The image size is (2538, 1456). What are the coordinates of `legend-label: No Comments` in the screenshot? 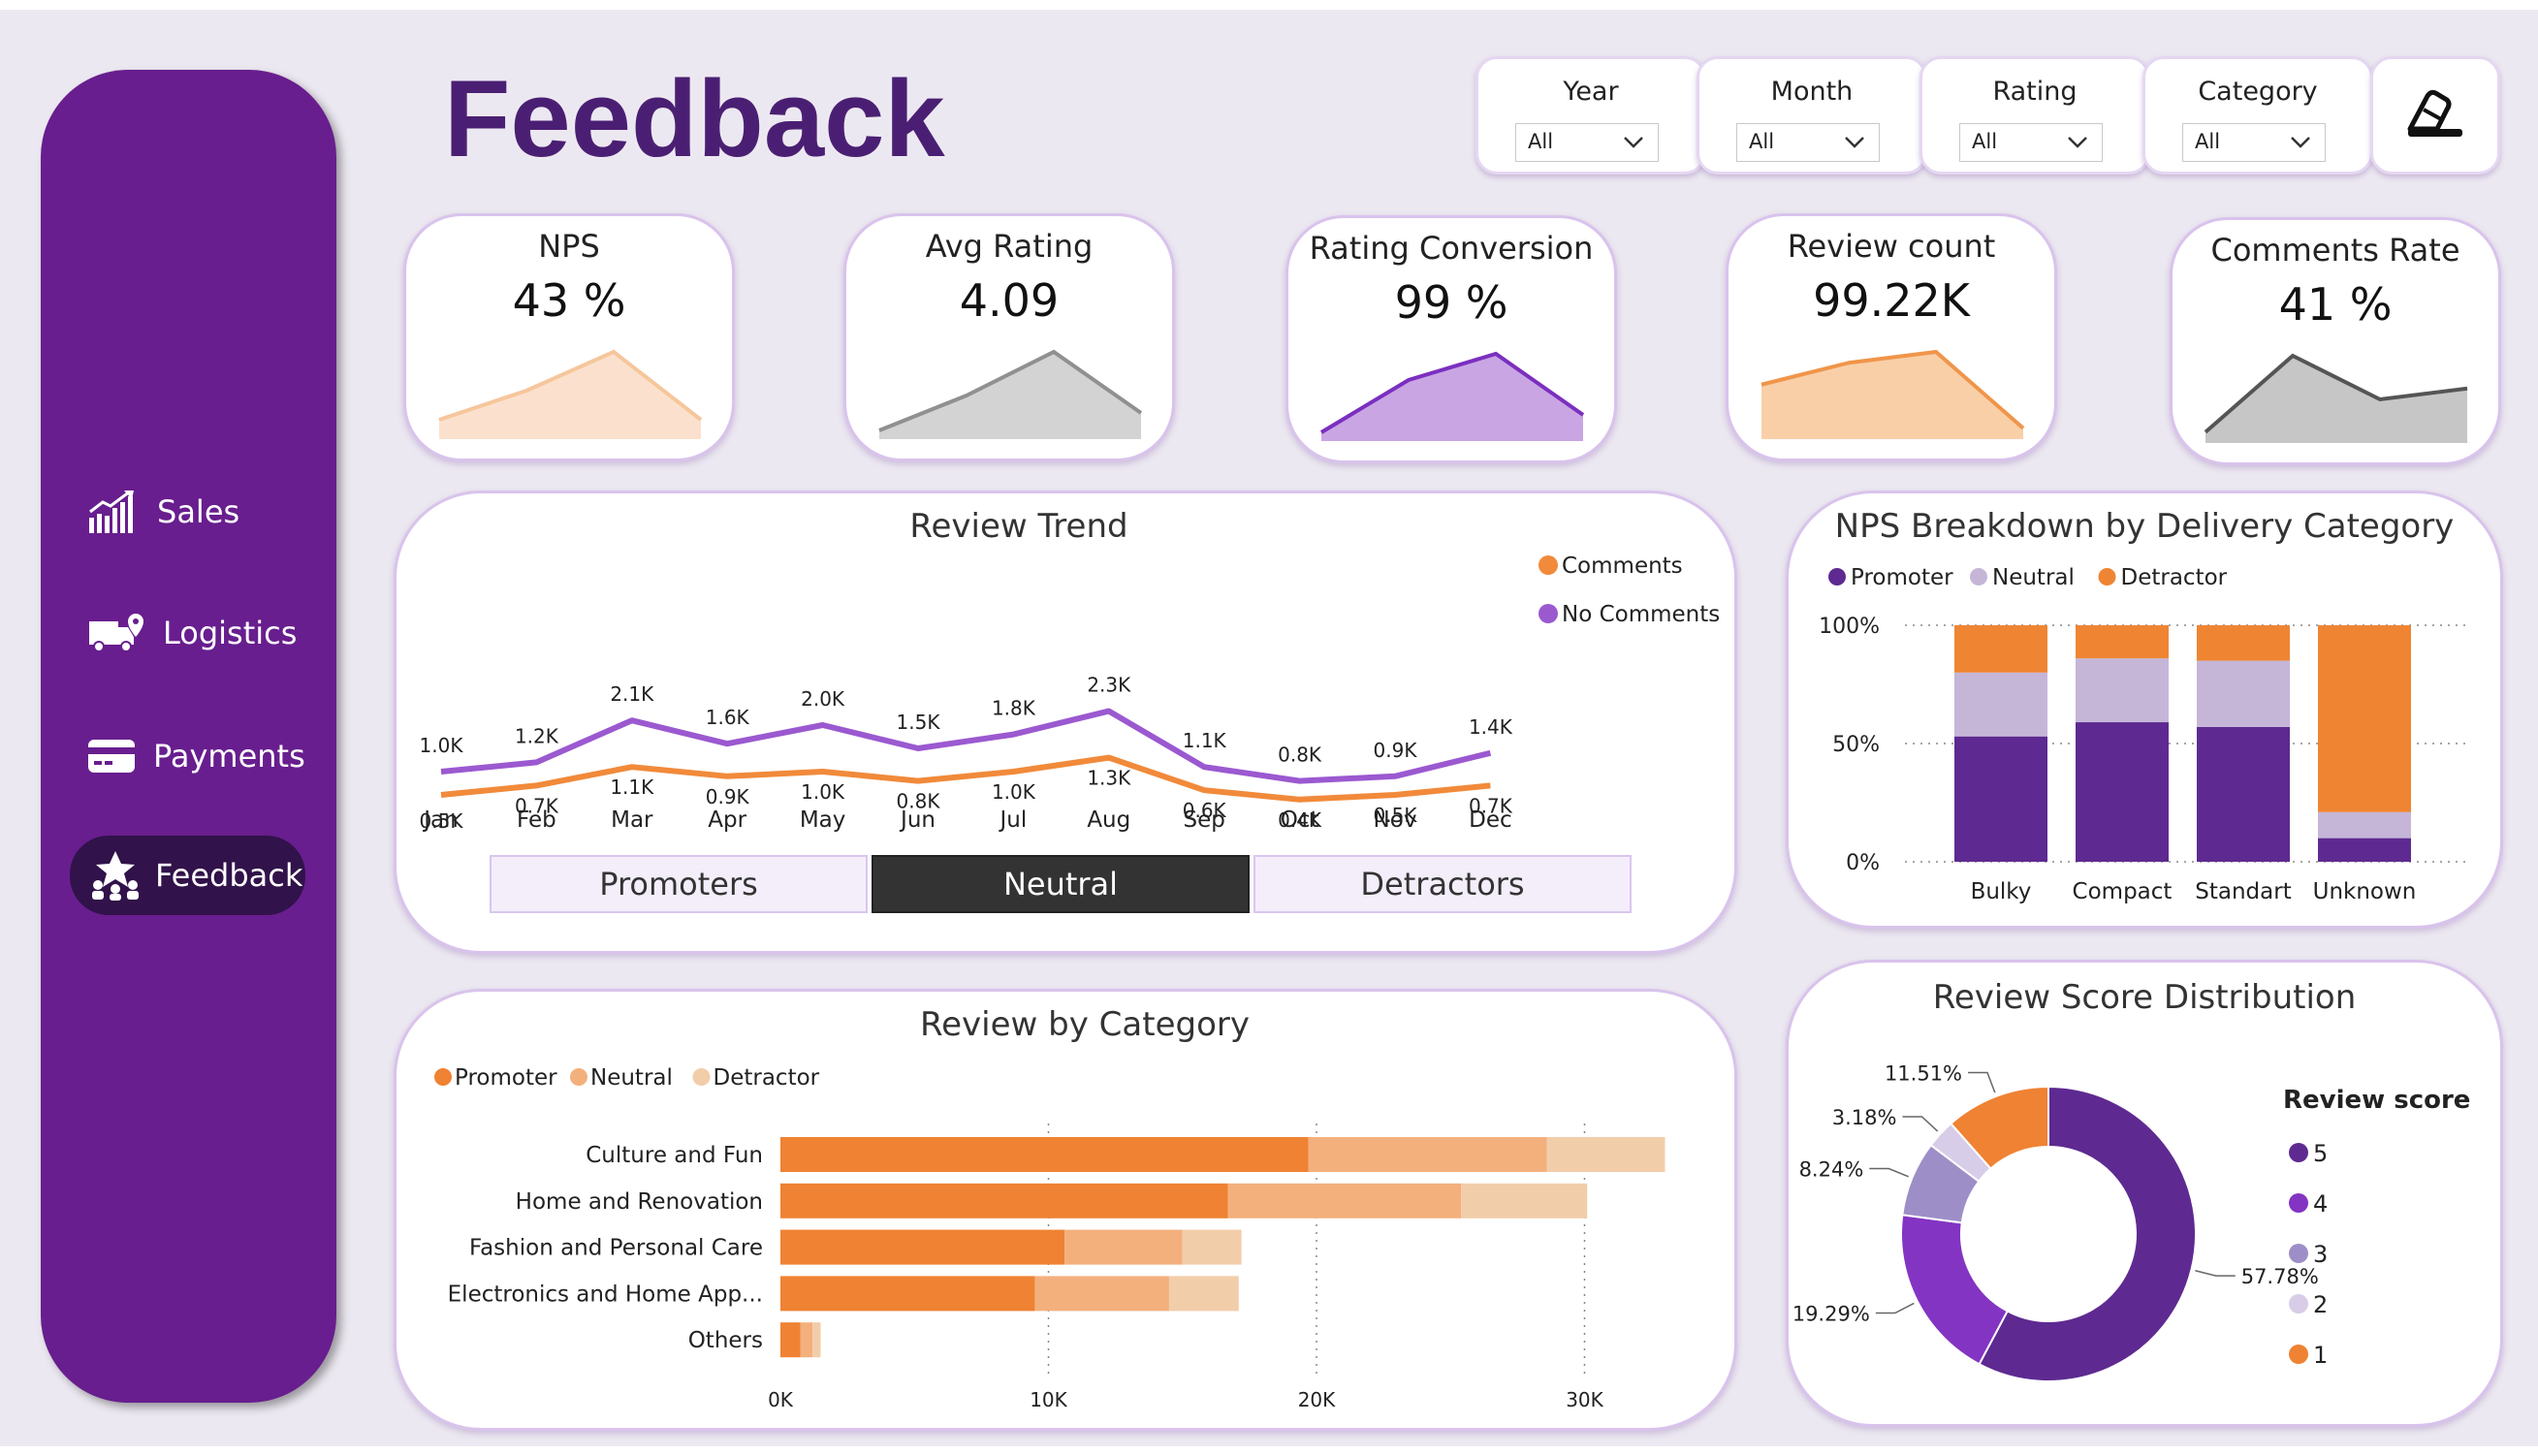 It's located at (1641, 615).